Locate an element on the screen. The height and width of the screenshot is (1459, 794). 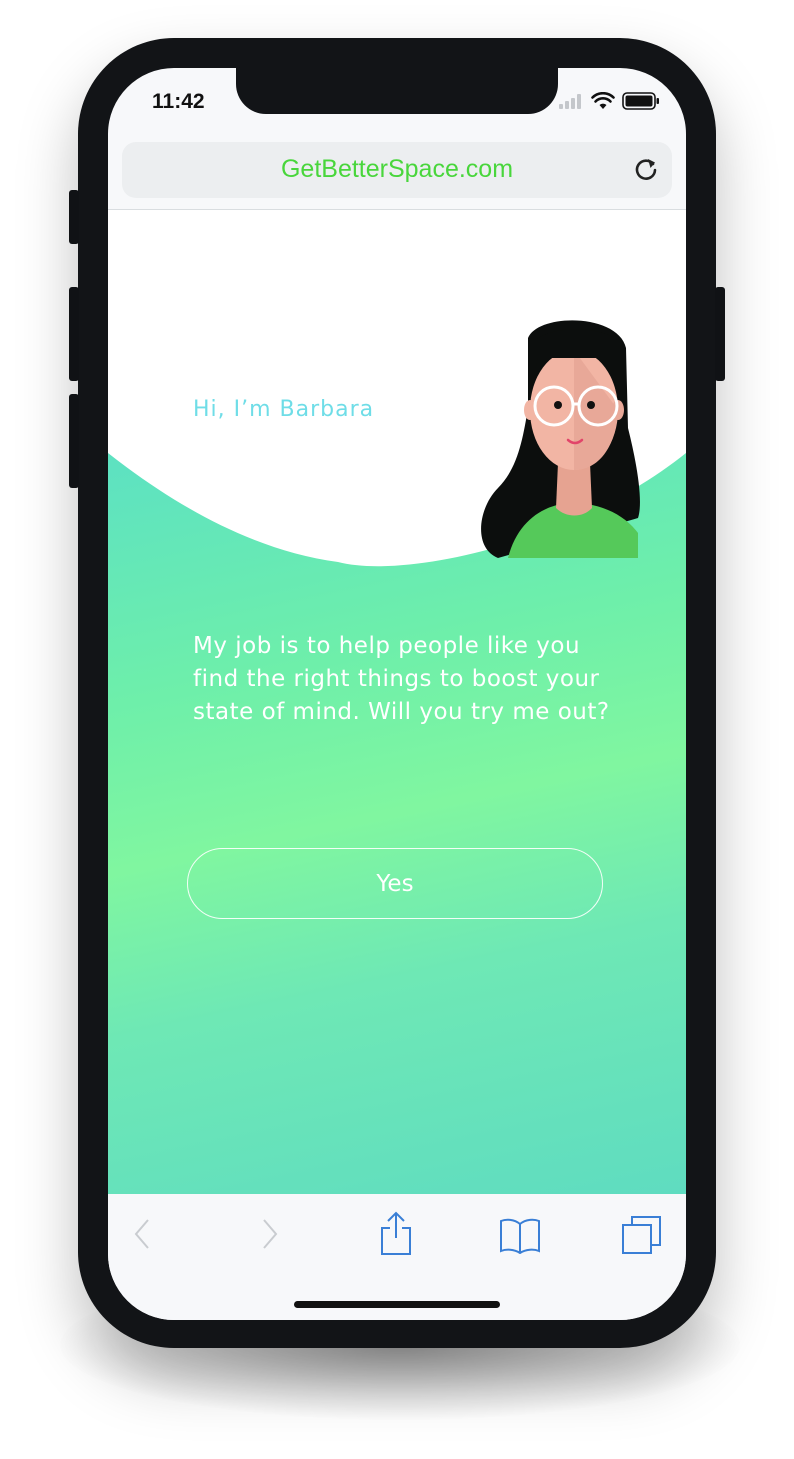
mute-switch is located at coordinates (74, 217).